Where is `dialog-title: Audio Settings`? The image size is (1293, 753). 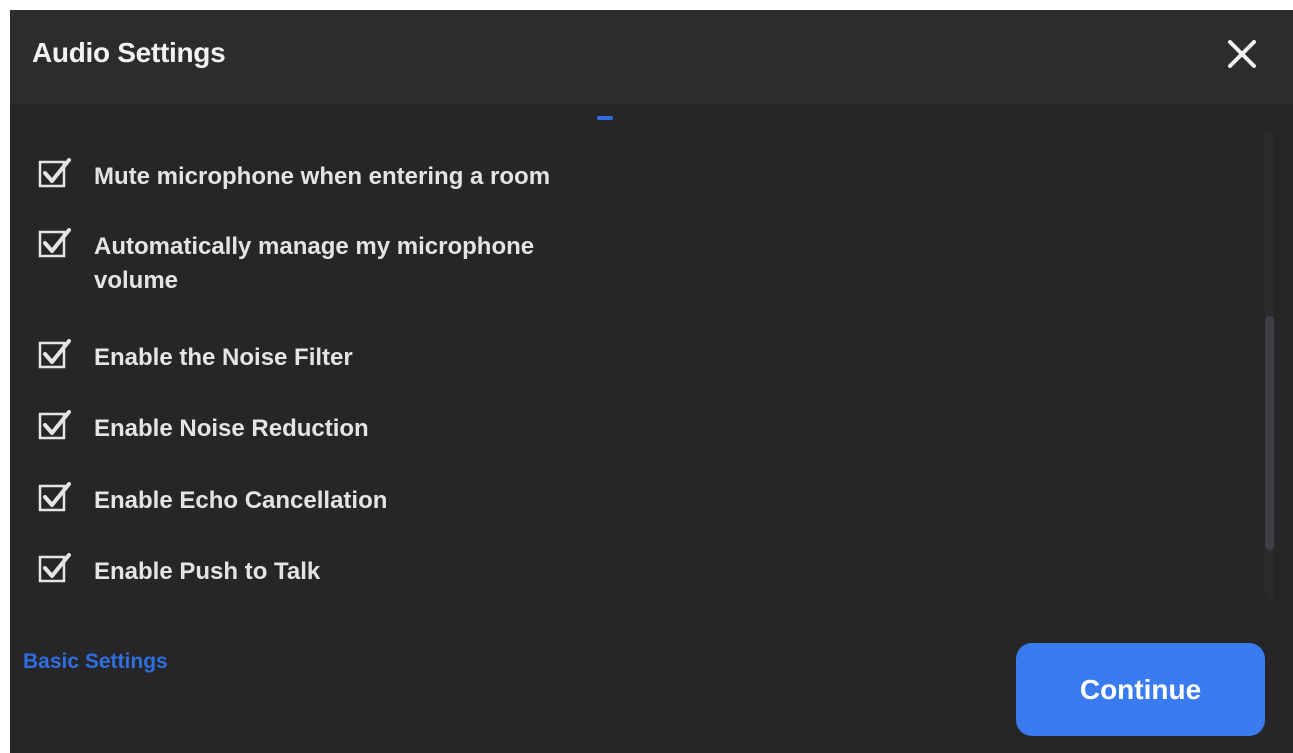
dialog-title: Audio Settings is located at coordinates (129, 52).